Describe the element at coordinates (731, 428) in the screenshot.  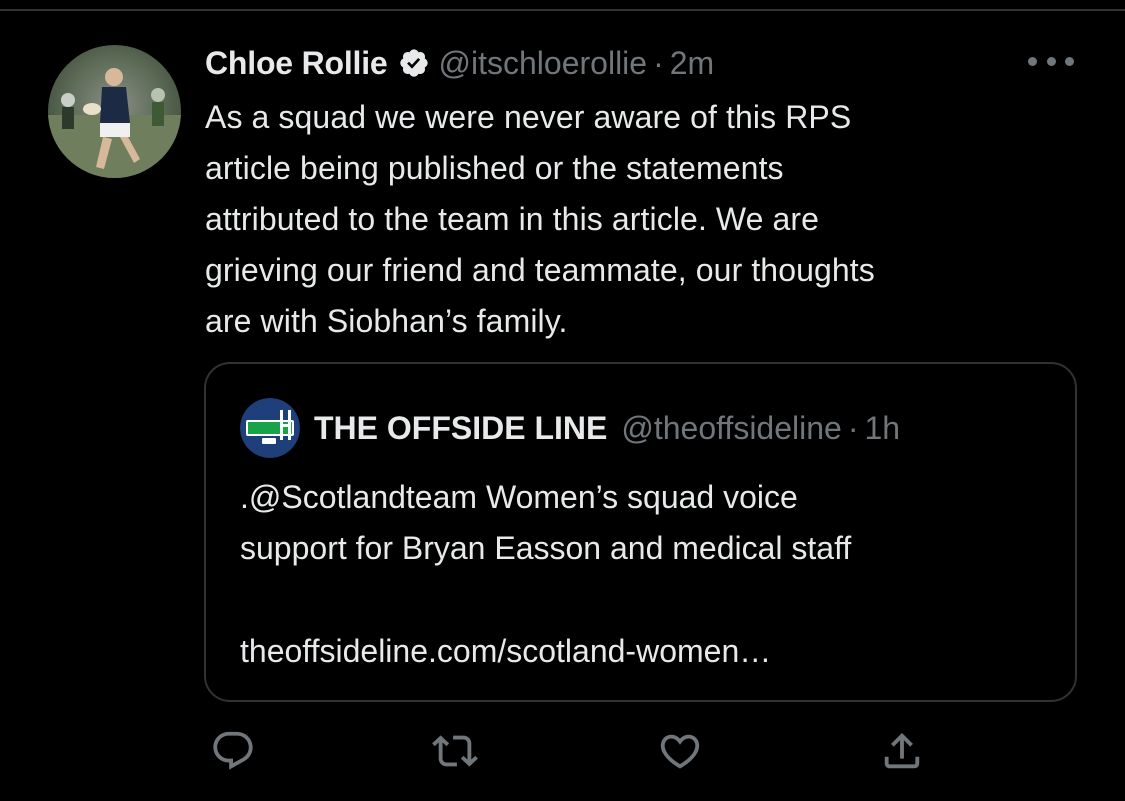
I see `quoted-handle: @theoffsideline` at that location.